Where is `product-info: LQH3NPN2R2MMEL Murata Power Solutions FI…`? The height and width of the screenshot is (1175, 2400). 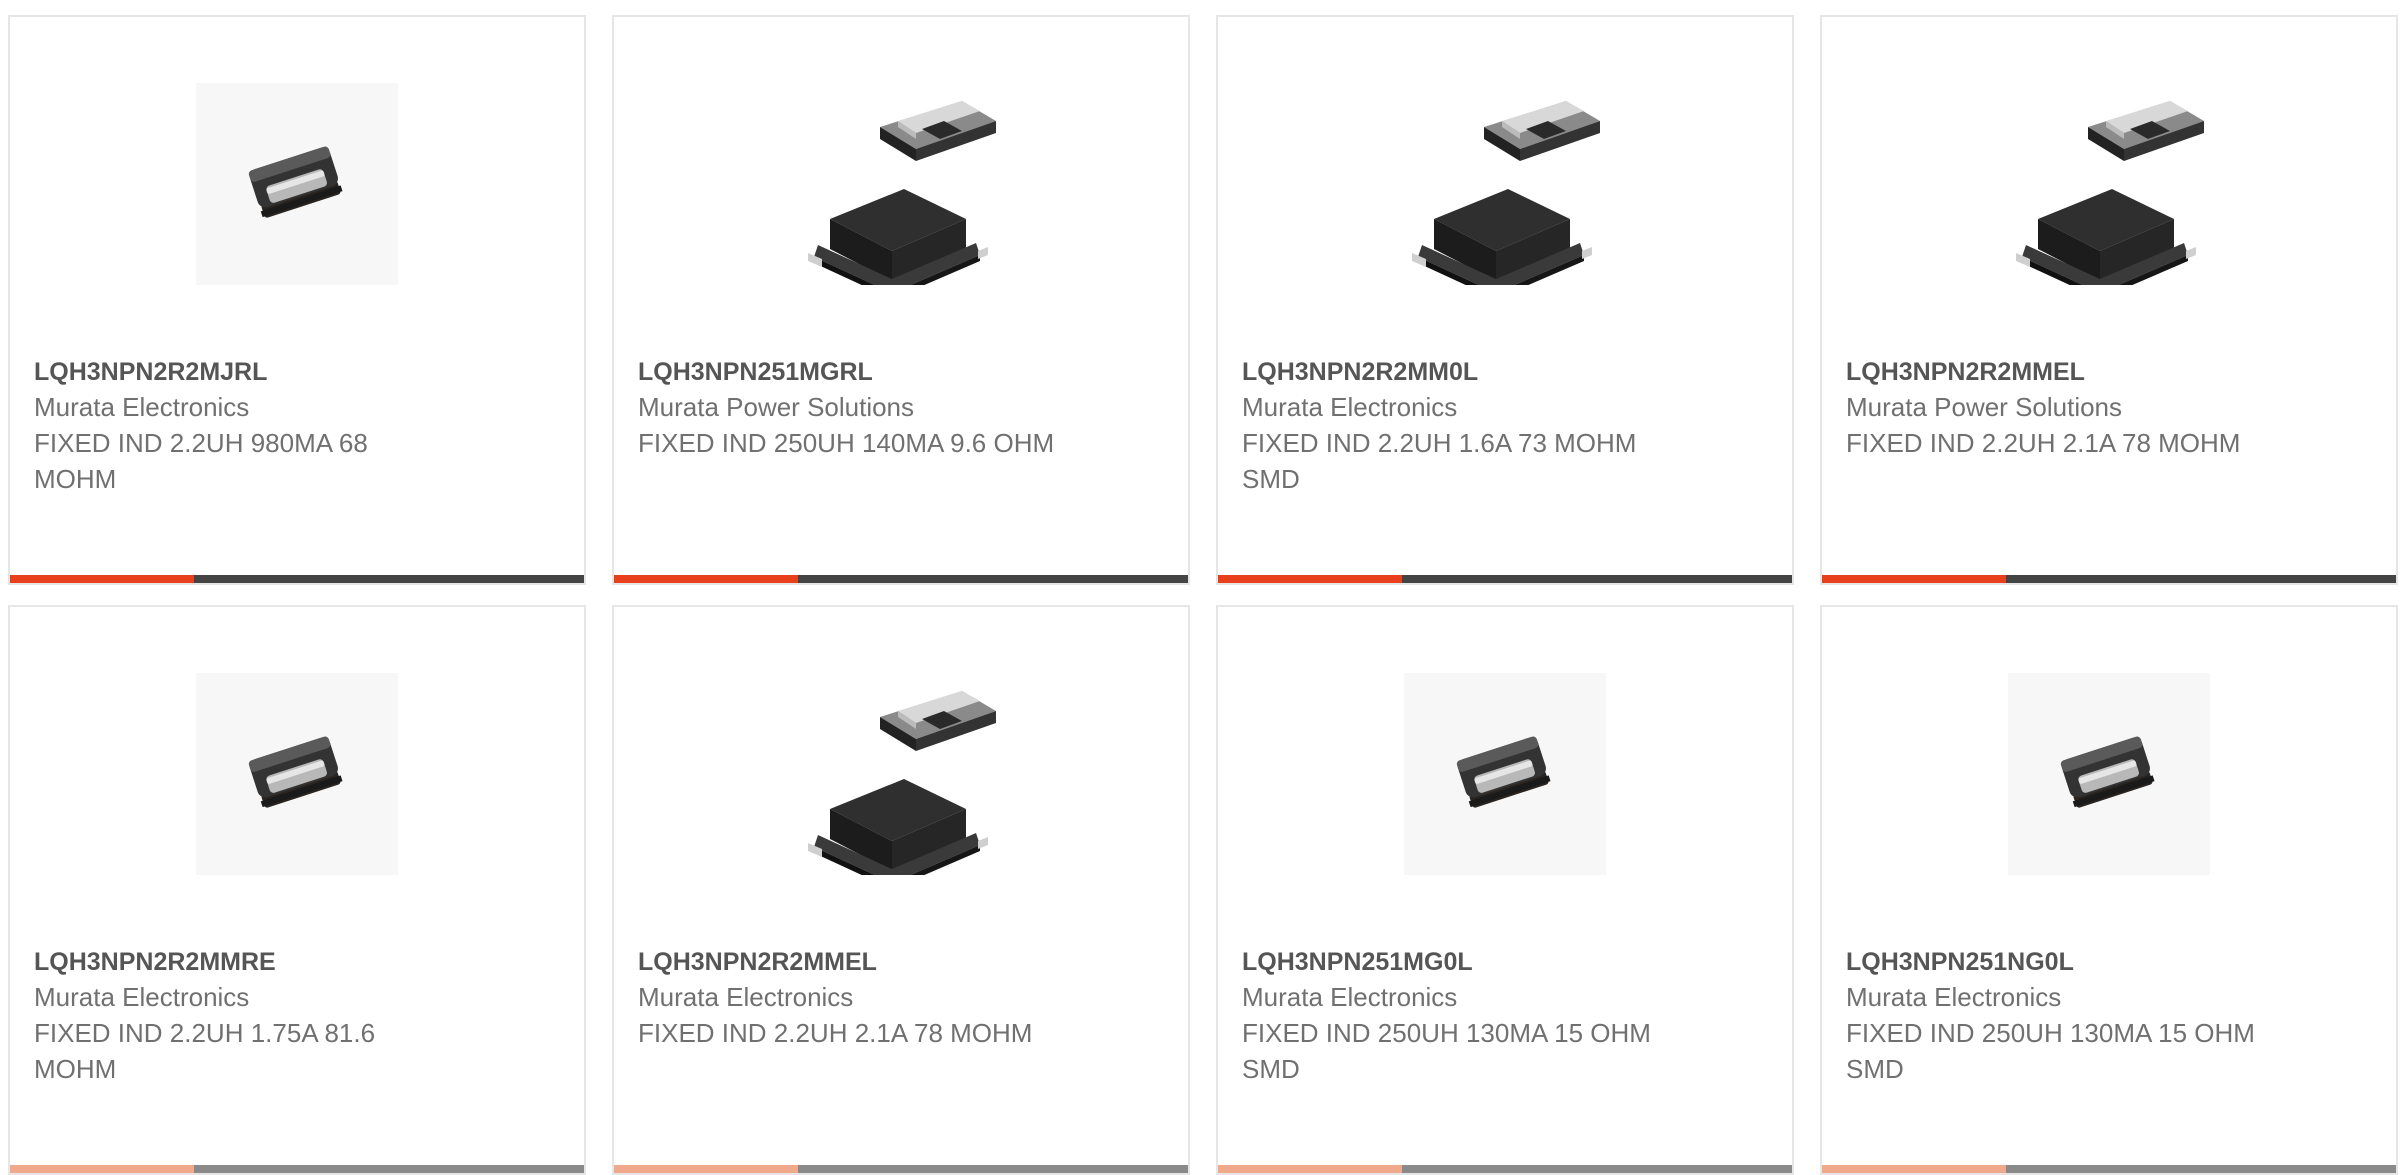
product-info: LQH3NPN2R2MMEL Murata Power Solutions FI… is located at coordinates (2111, 408).